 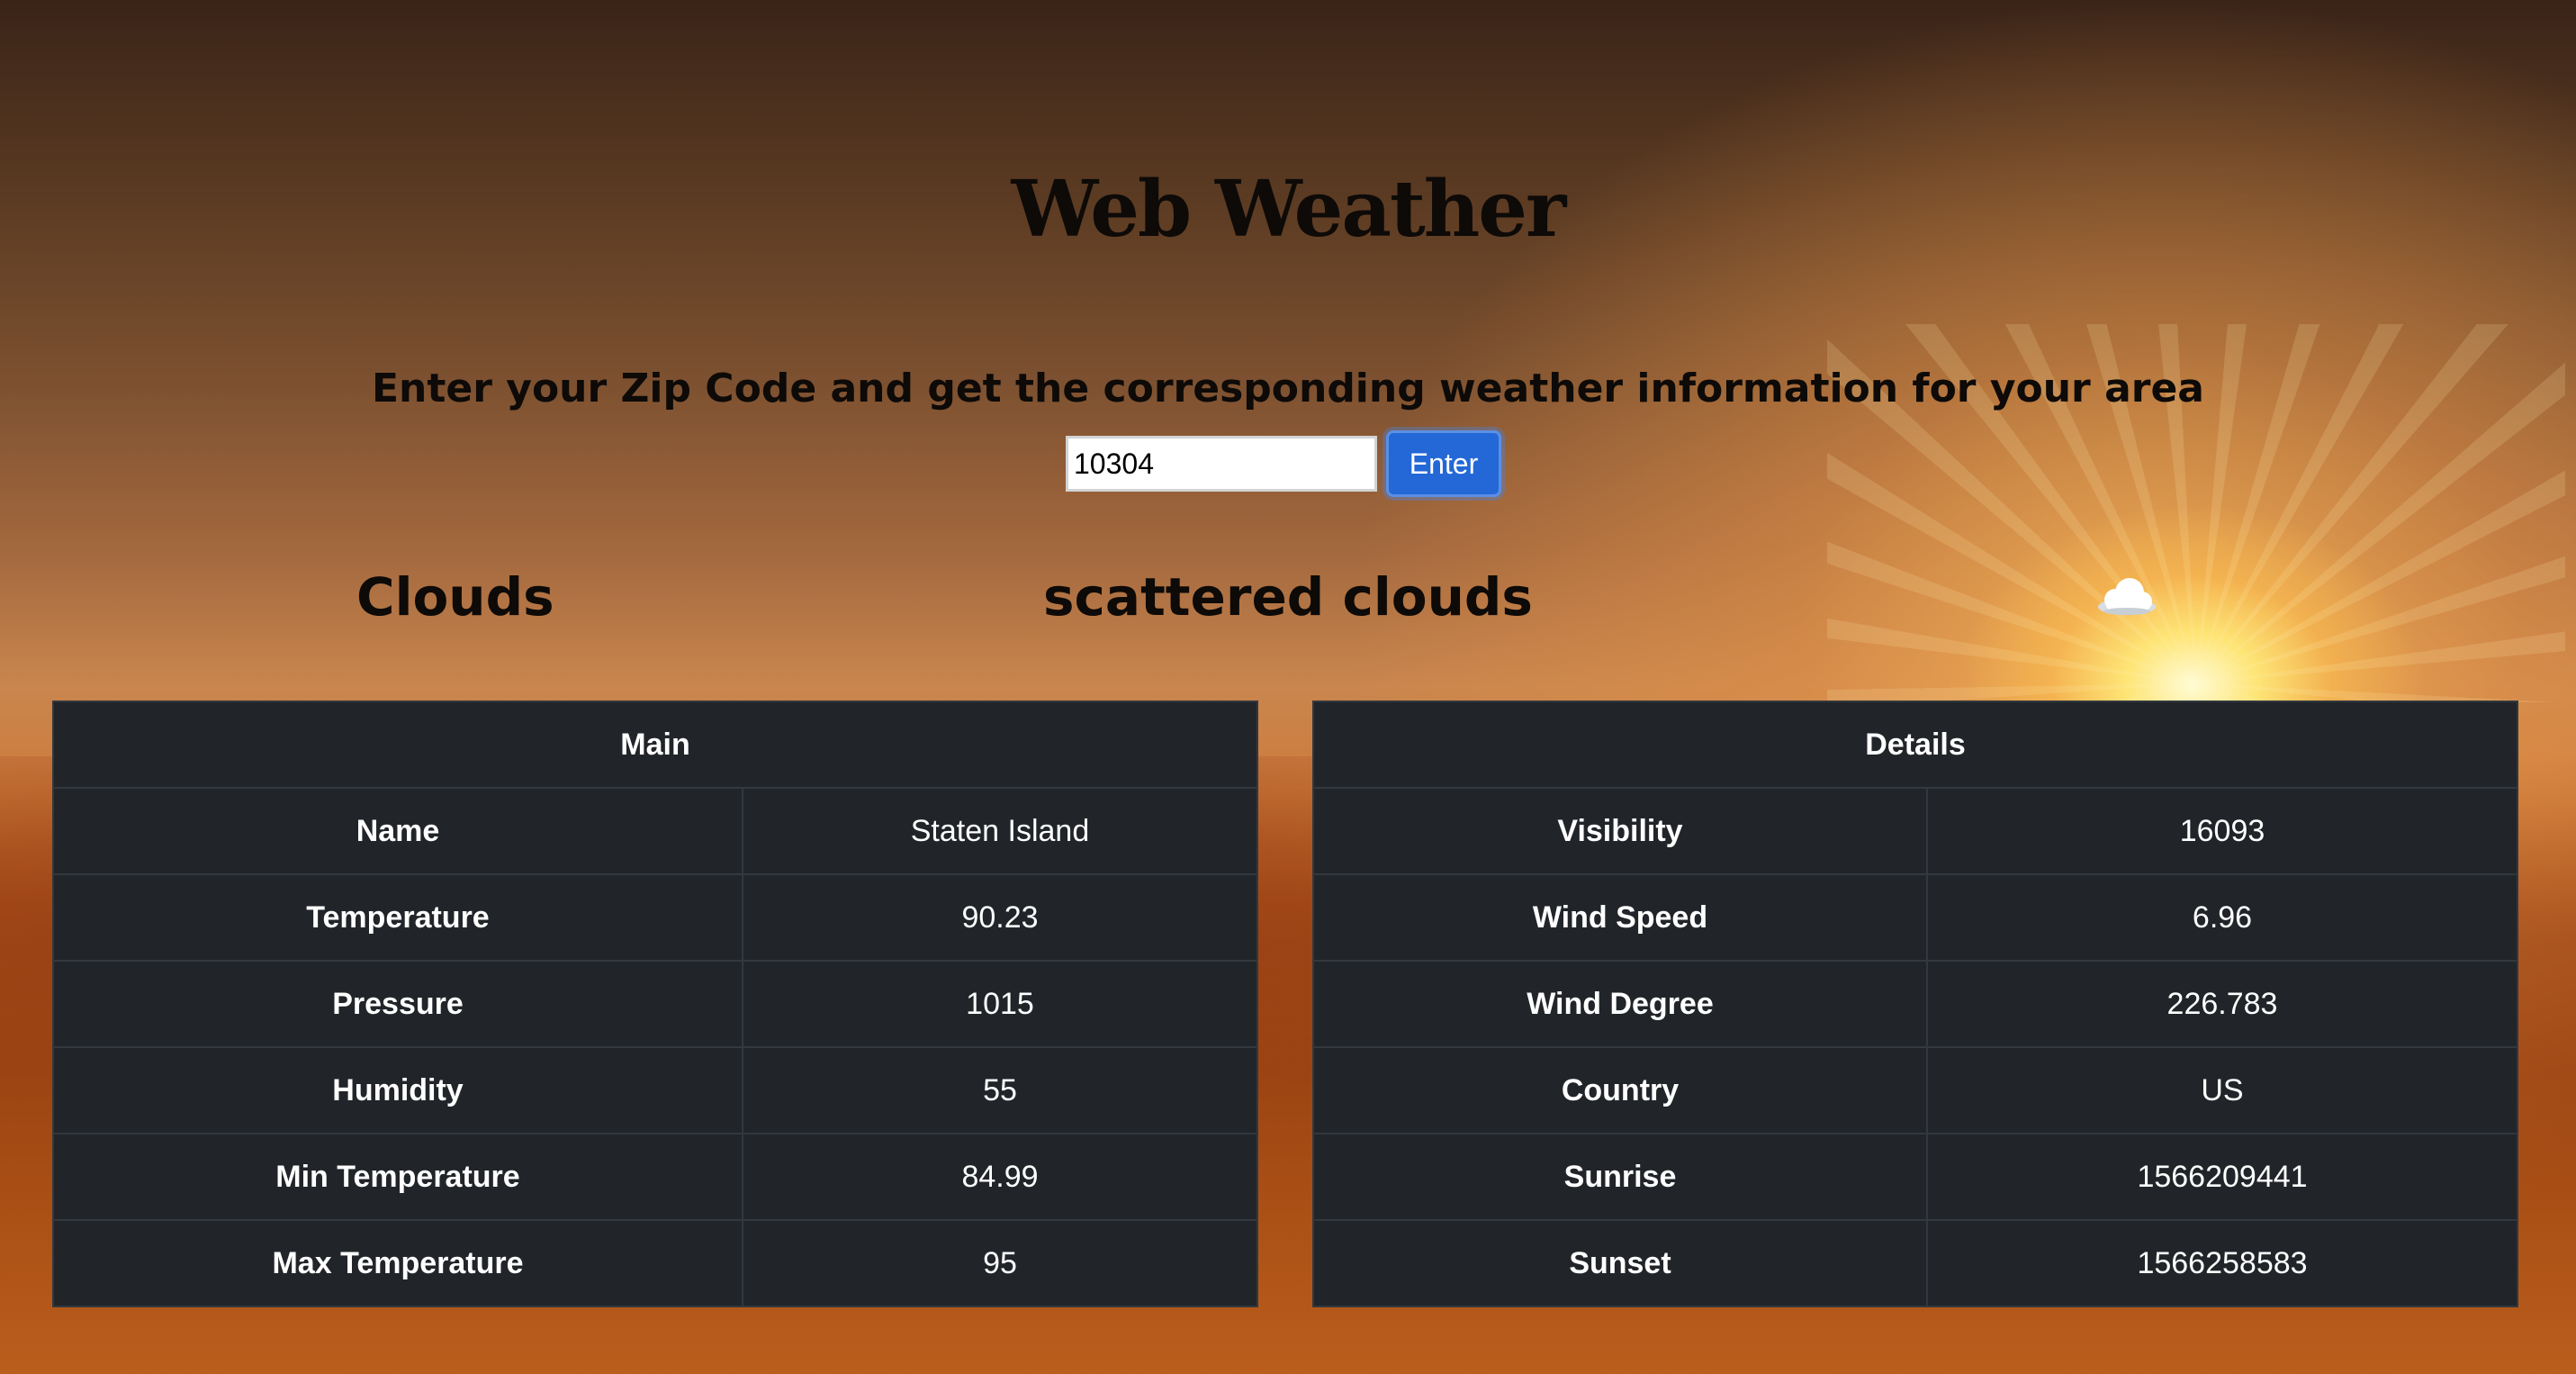 What do you see at coordinates (1620, 1004) in the screenshot?
I see `row-label: Wind Degree` at bounding box center [1620, 1004].